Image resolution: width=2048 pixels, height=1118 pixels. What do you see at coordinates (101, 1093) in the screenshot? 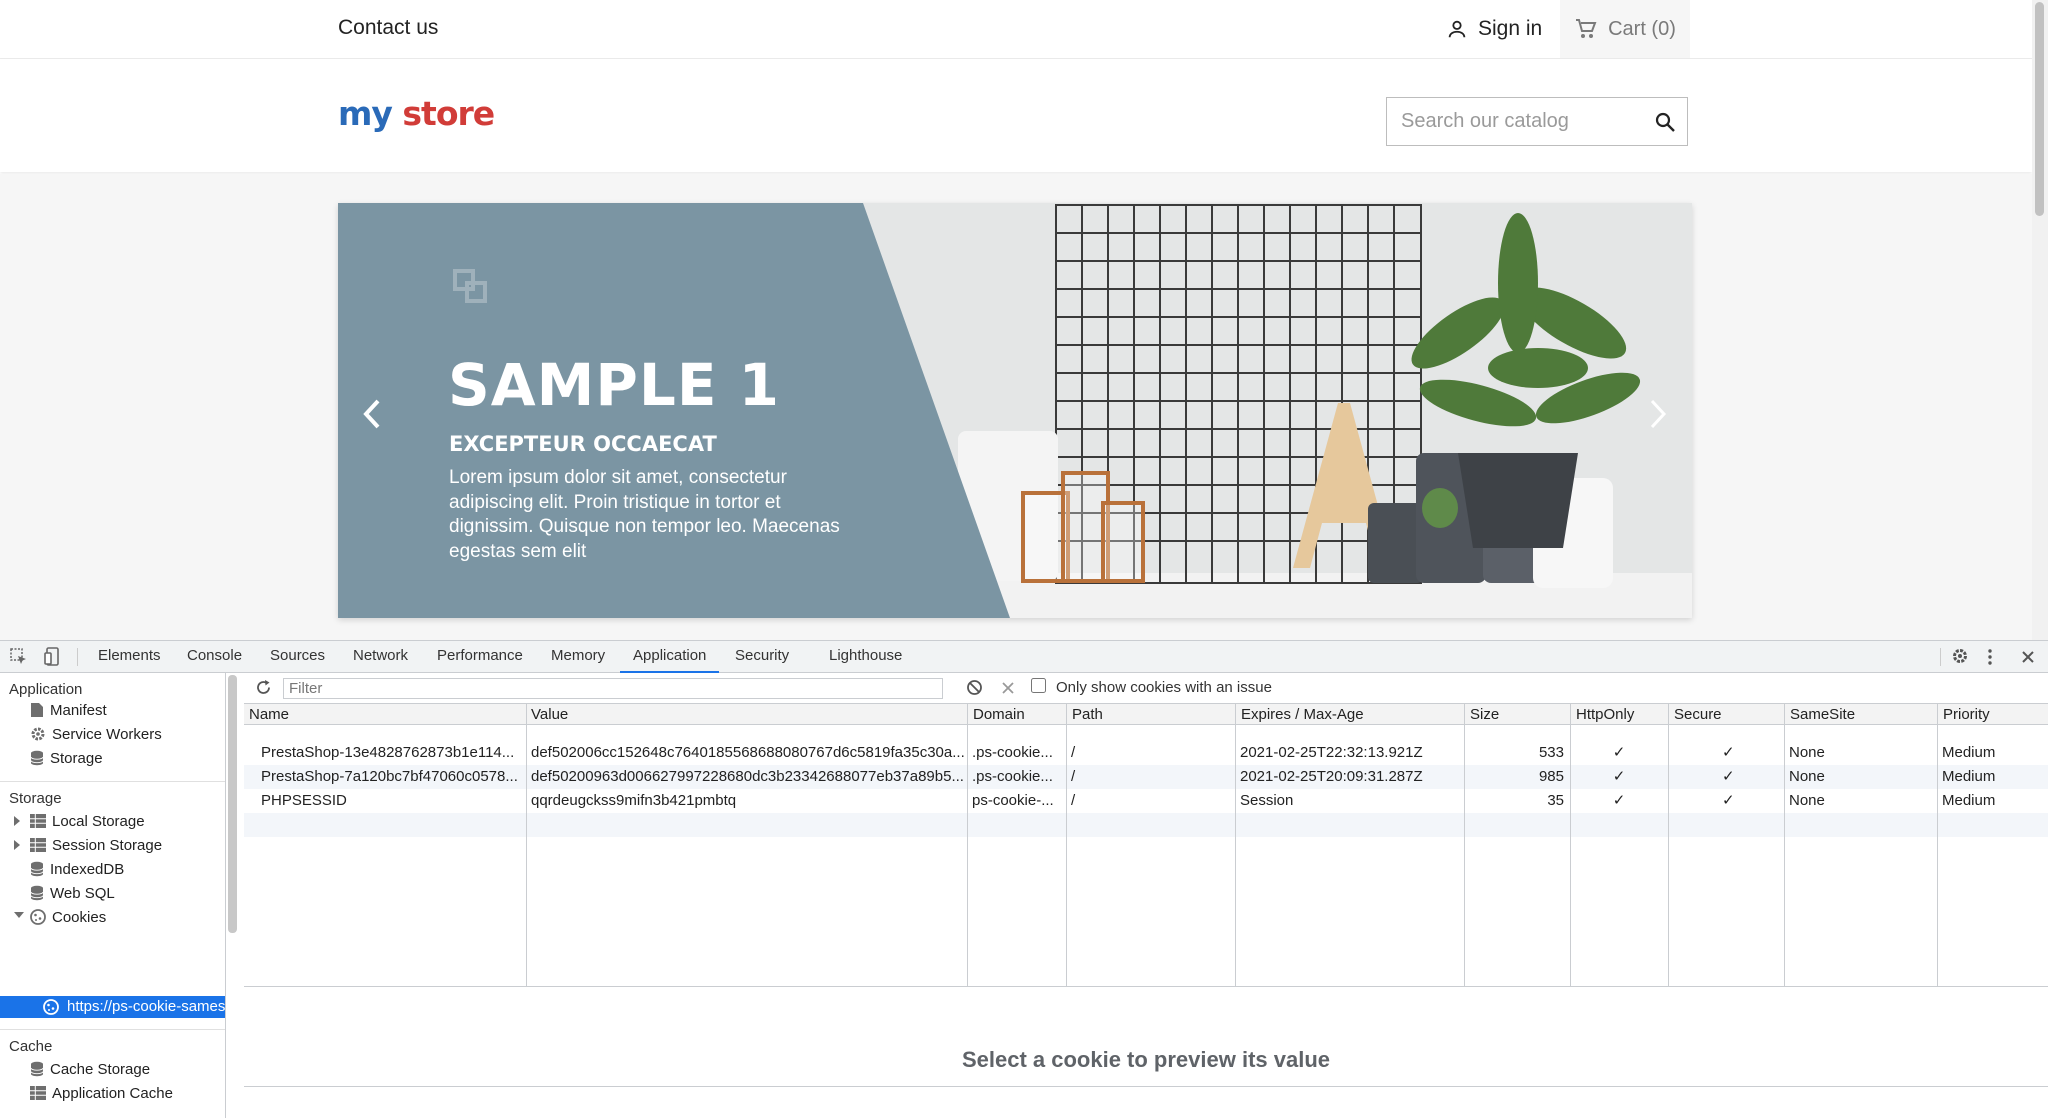
I see `sidebar-item-application-cache: Application Cache` at bounding box center [101, 1093].